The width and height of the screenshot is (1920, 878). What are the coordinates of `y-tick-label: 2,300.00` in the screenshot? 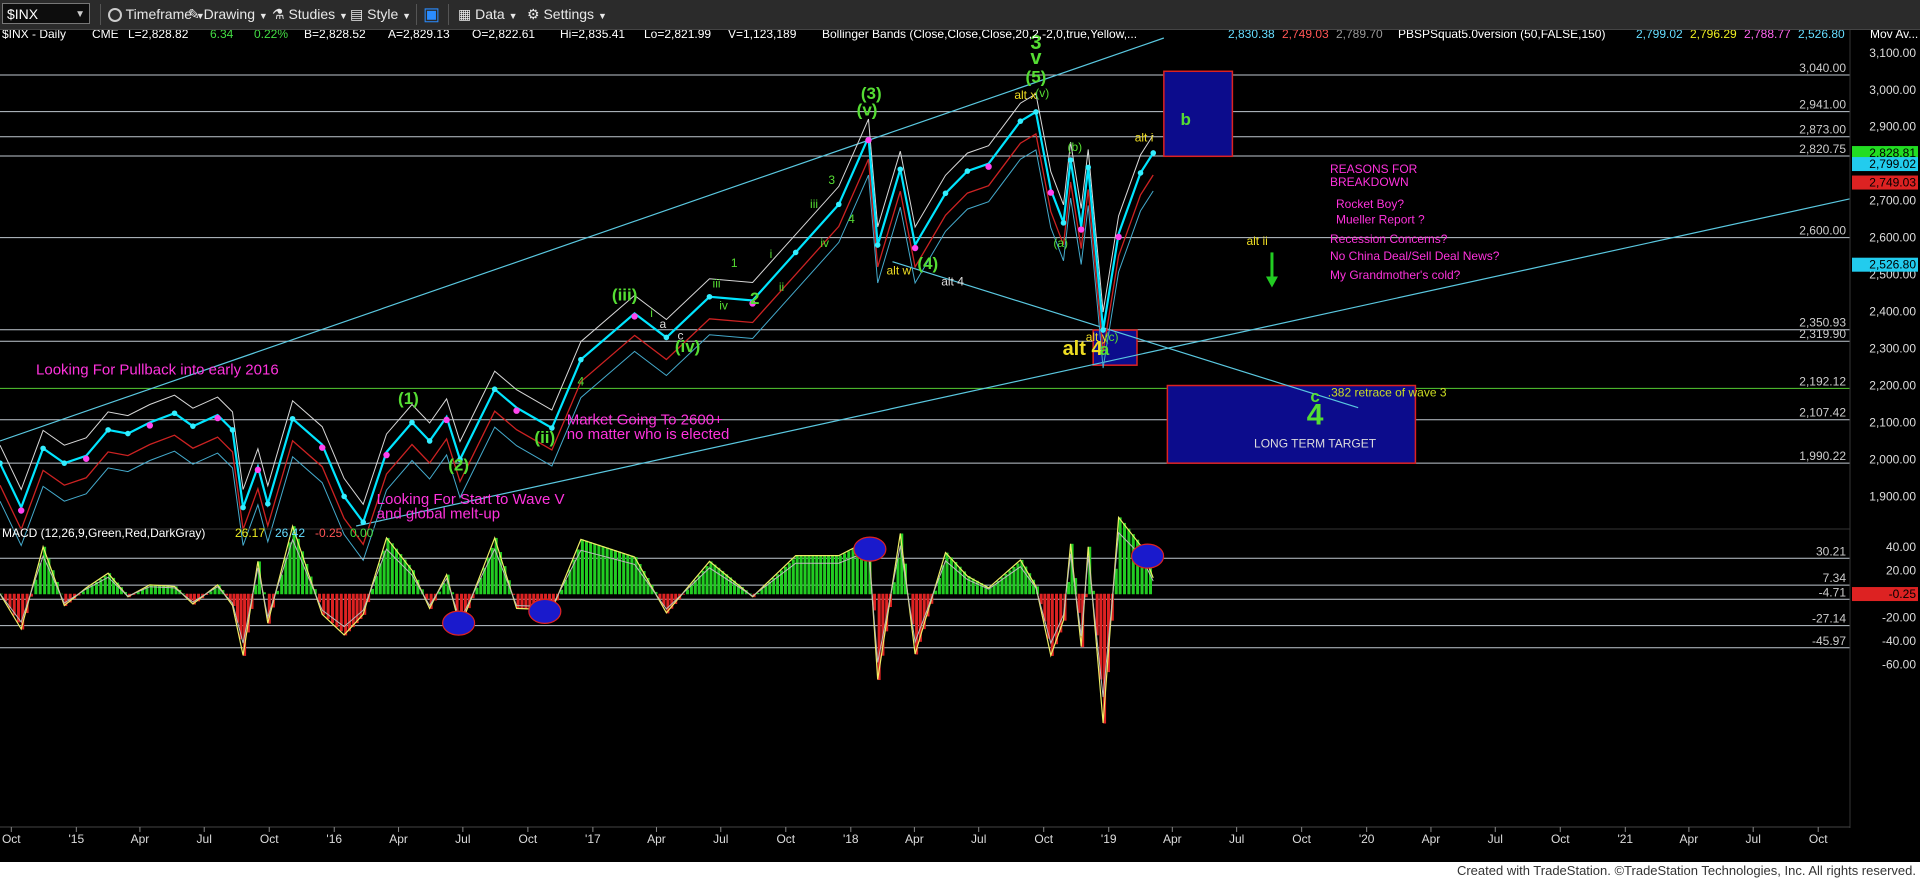 It's located at (1892, 349).